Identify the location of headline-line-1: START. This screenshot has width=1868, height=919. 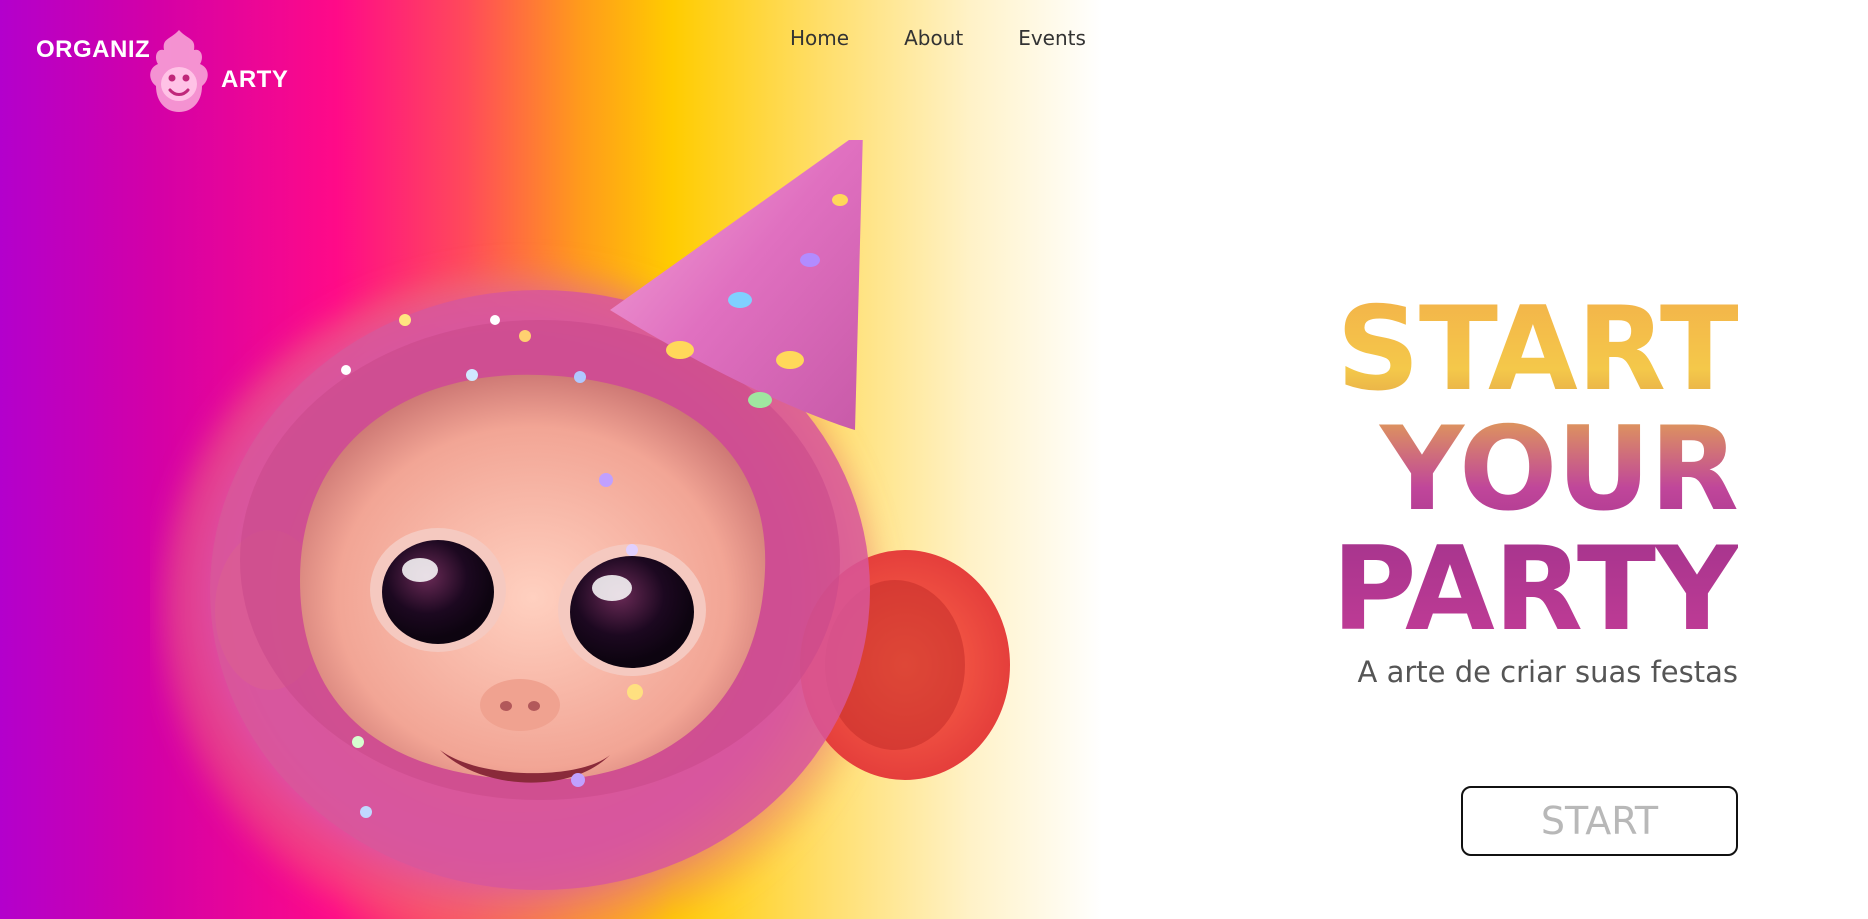
(1535, 350).